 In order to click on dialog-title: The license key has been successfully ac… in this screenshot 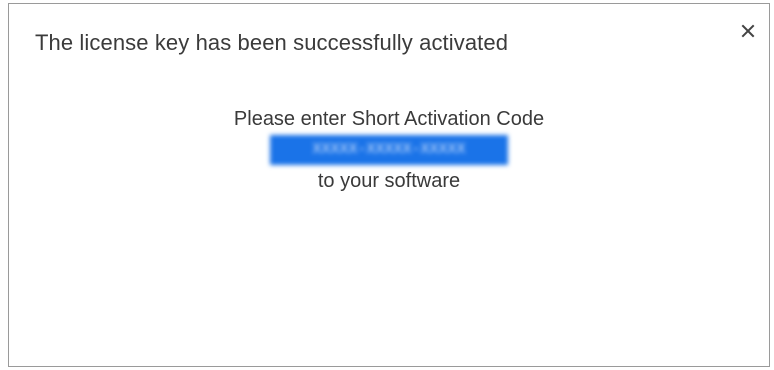, I will do `click(272, 42)`.